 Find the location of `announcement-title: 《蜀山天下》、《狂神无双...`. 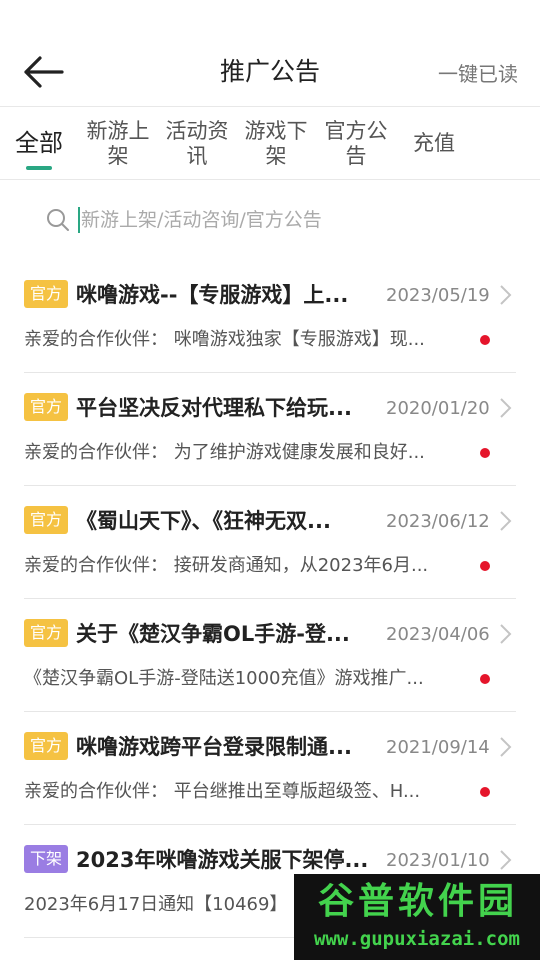

announcement-title: 《蜀山天下》、《狂神无双... is located at coordinates (203, 521).